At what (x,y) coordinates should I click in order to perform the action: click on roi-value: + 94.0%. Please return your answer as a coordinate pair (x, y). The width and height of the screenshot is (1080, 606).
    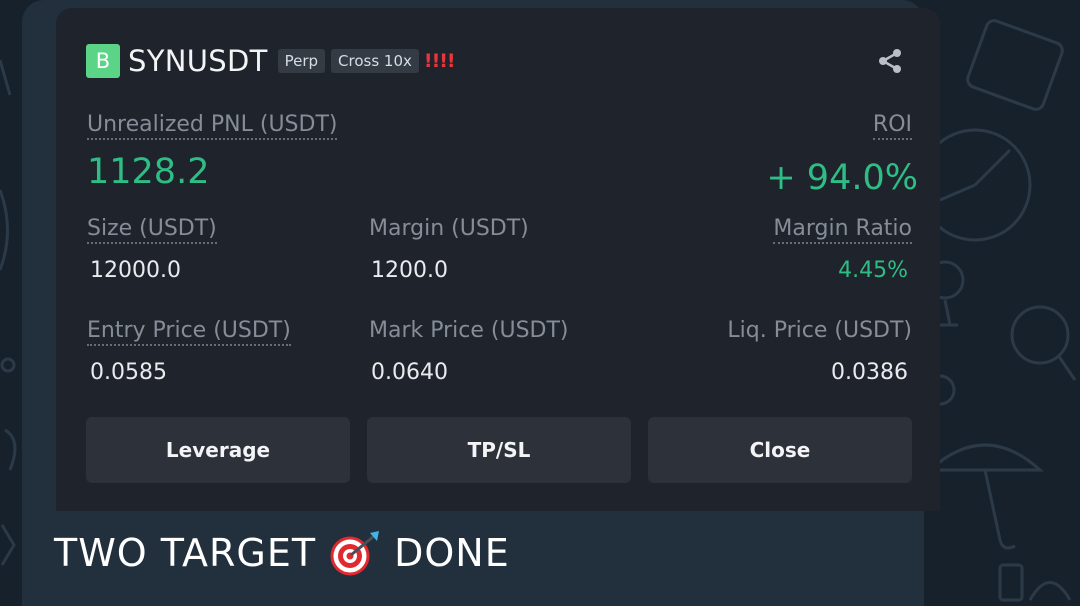
    Looking at the image, I should click on (842, 178).